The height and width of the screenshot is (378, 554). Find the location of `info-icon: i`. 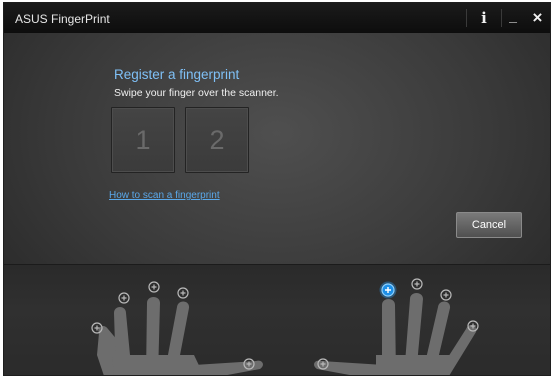

info-icon: i is located at coordinates (484, 18).